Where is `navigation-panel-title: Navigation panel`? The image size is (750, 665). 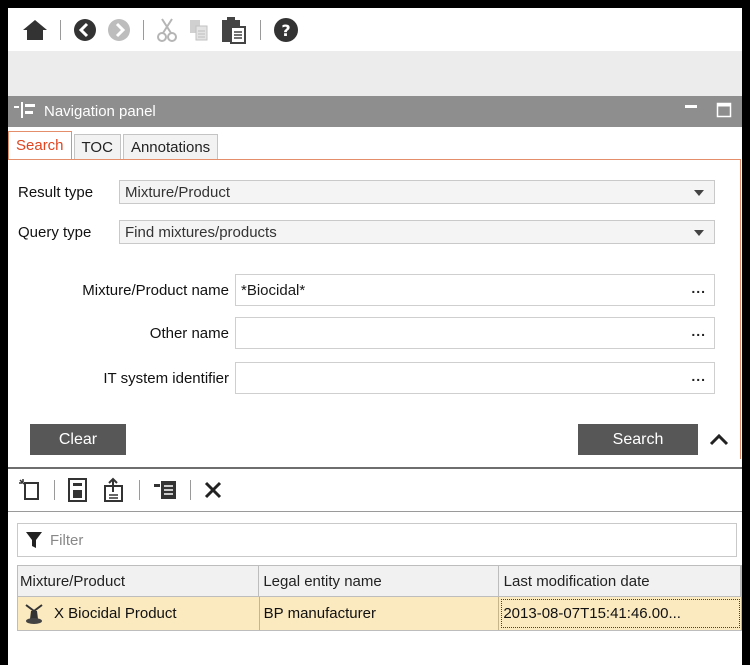 navigation-panel-title: Navigation panel is located at coordinates (100, 111).